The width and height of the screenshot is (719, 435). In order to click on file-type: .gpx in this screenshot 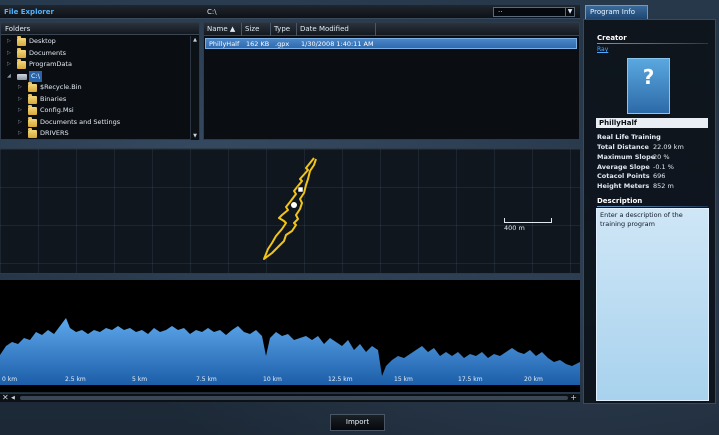, I will do `click(282, 44)`.